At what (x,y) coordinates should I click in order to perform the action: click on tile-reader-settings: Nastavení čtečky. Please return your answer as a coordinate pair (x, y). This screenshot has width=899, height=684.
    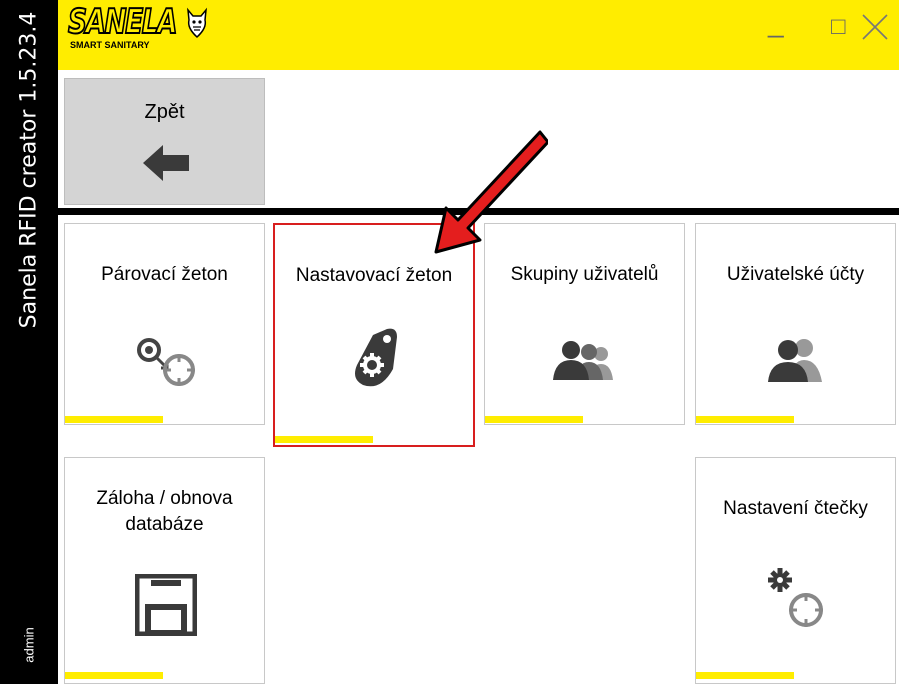
    Looking at the image, I should click on (795, 570).